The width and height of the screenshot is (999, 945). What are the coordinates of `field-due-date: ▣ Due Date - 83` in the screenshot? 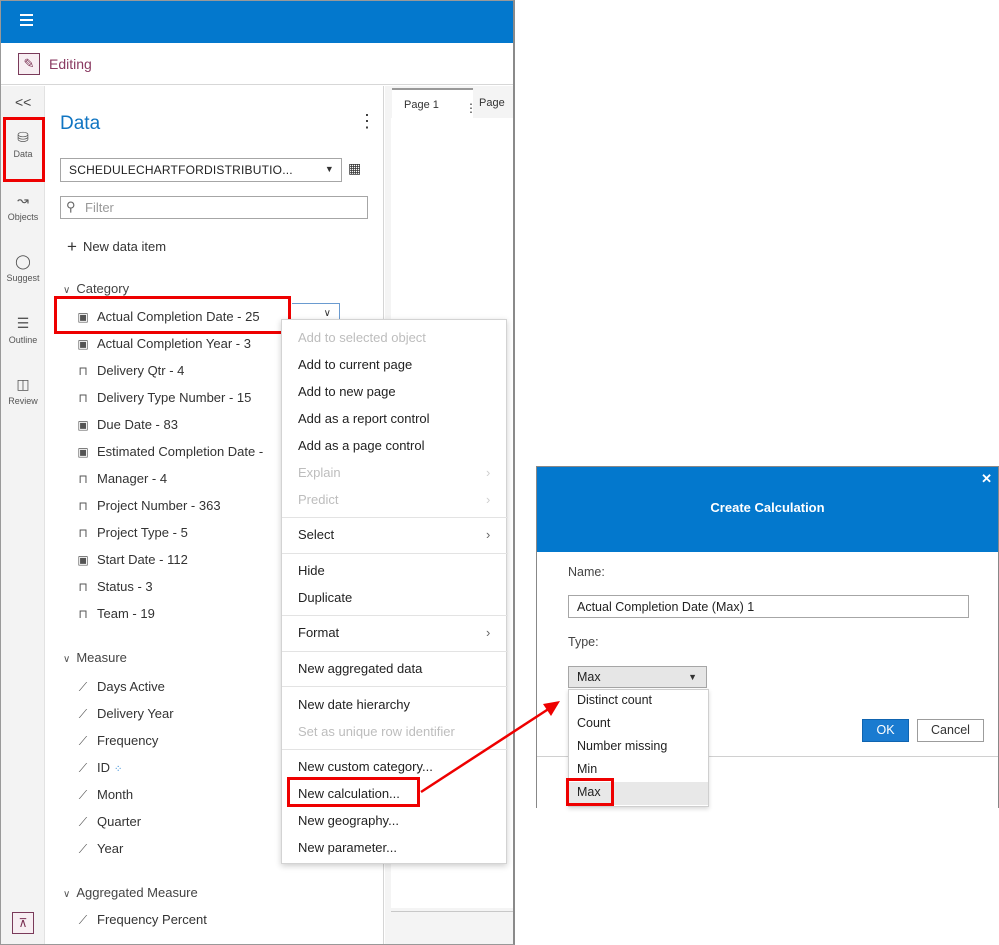 It's located at (126, 428).